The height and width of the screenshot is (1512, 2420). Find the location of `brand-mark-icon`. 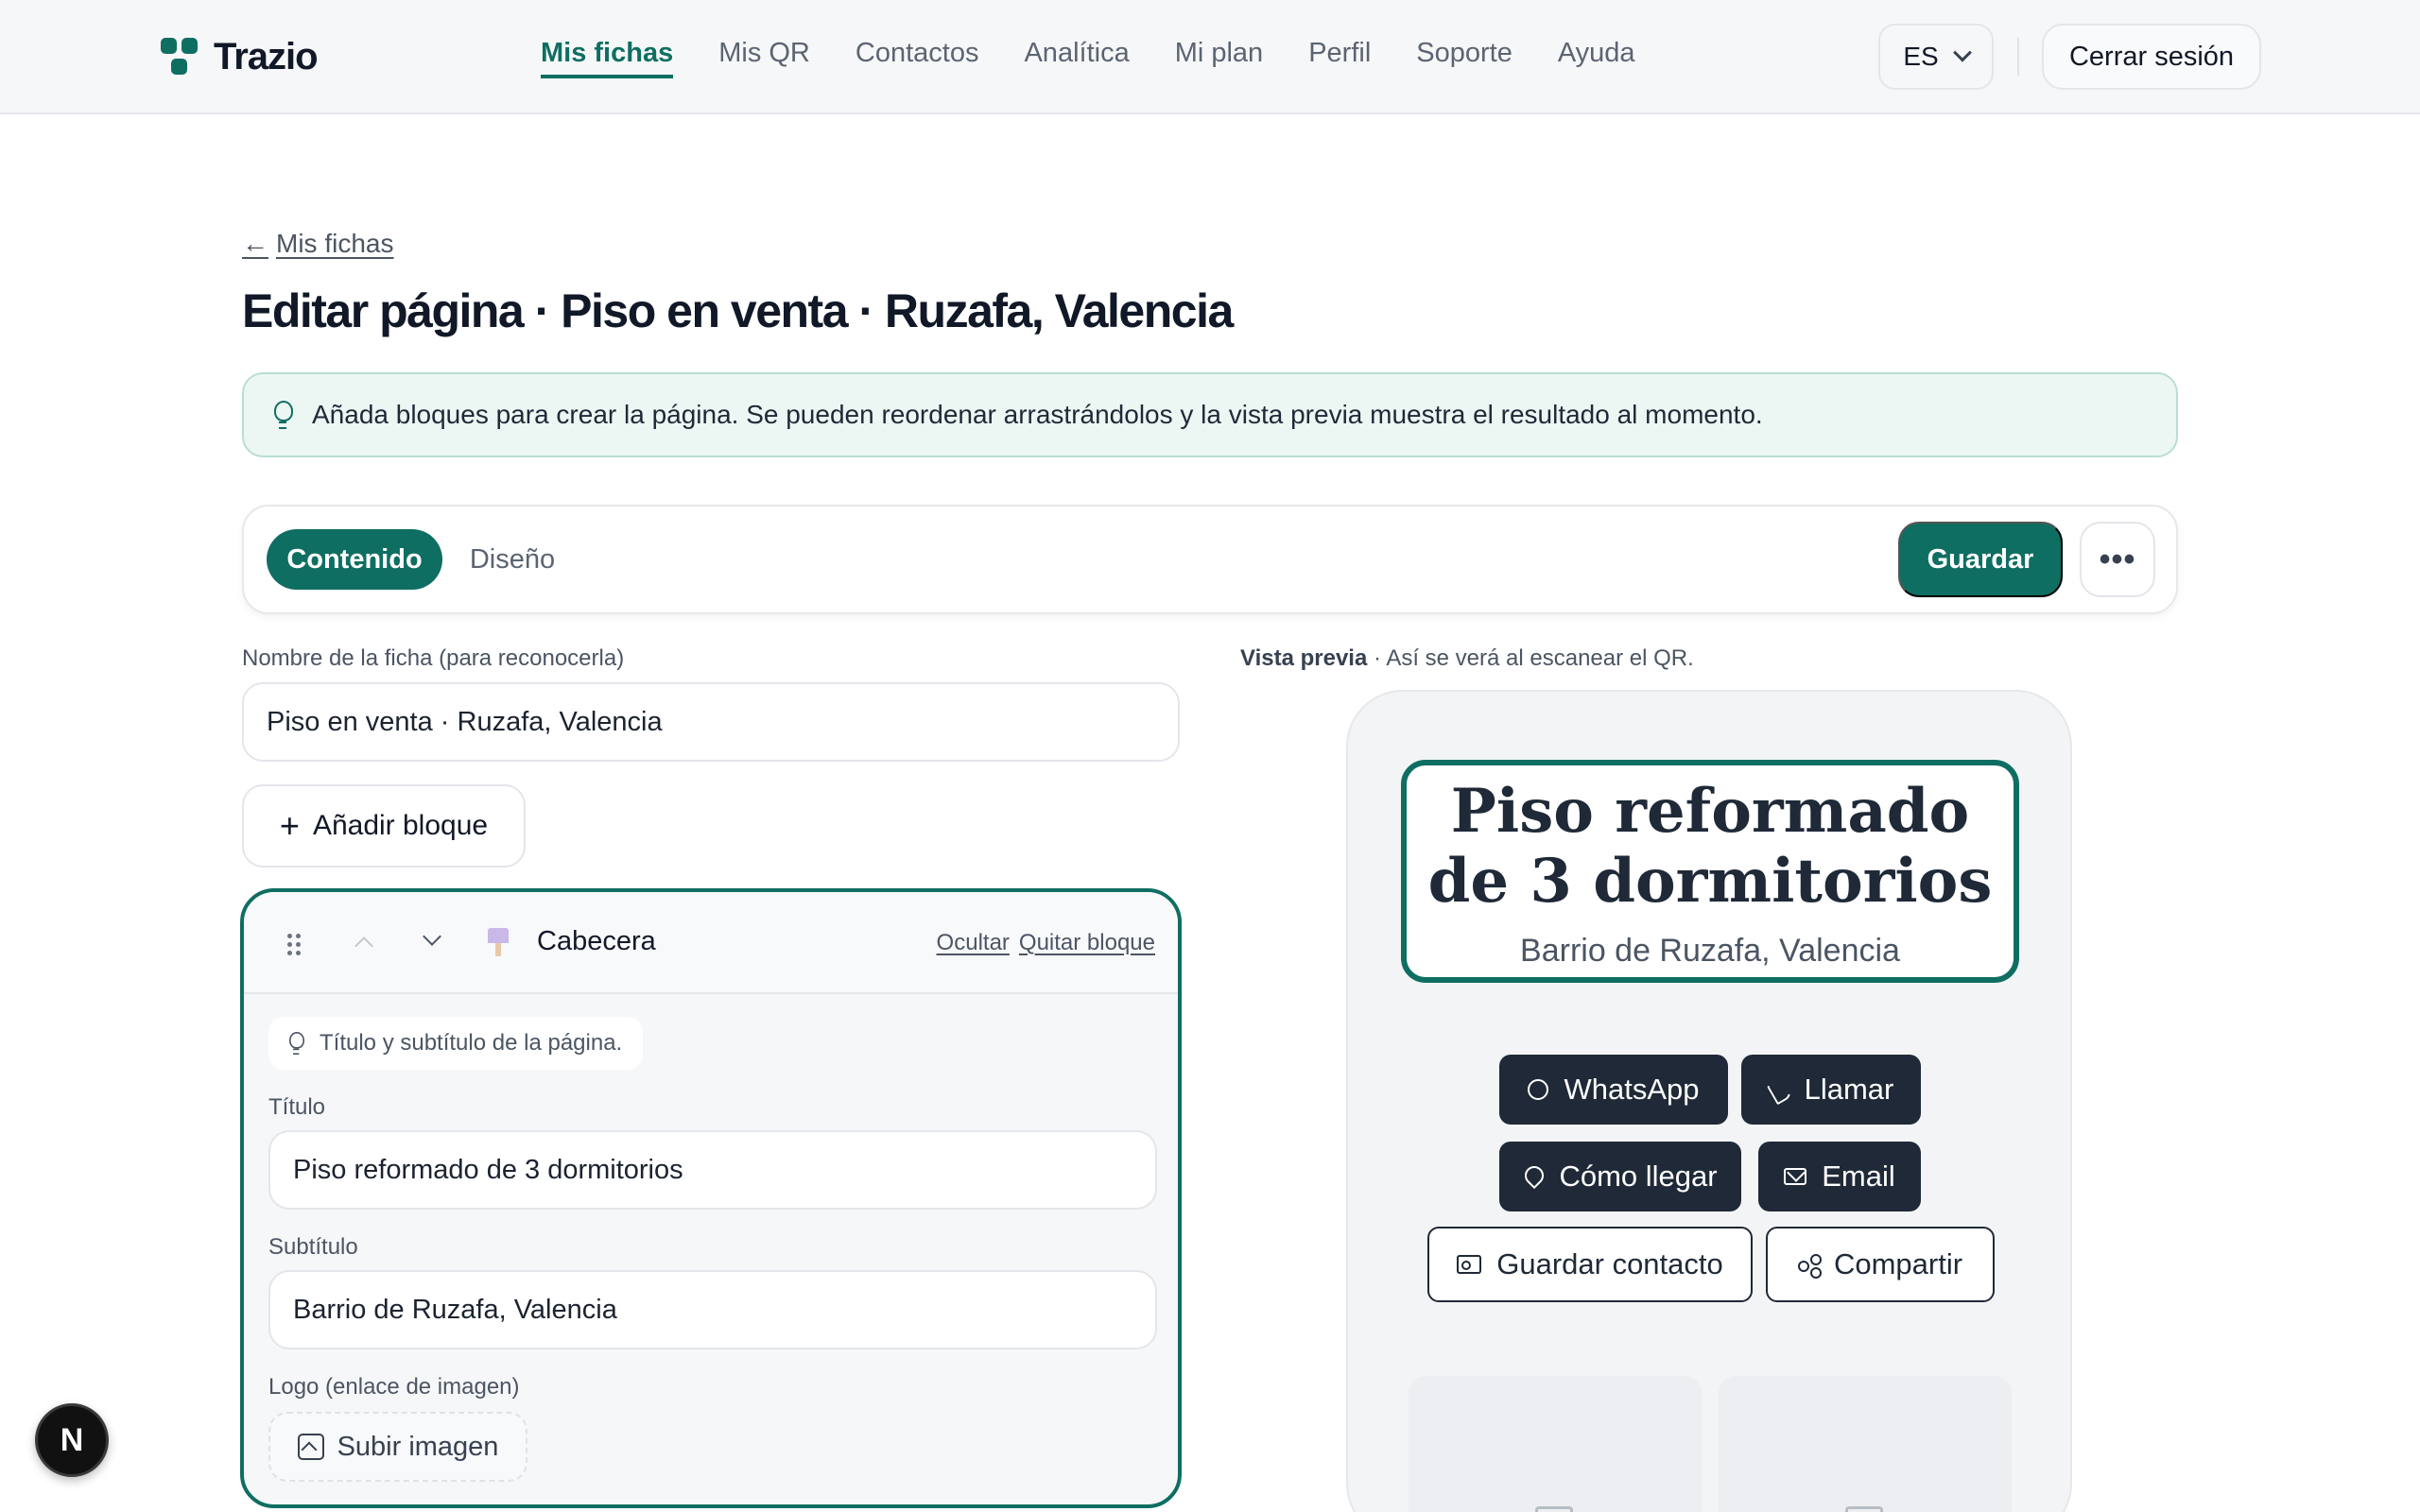

brand-mark-icon is located at coordinates (180, 57).